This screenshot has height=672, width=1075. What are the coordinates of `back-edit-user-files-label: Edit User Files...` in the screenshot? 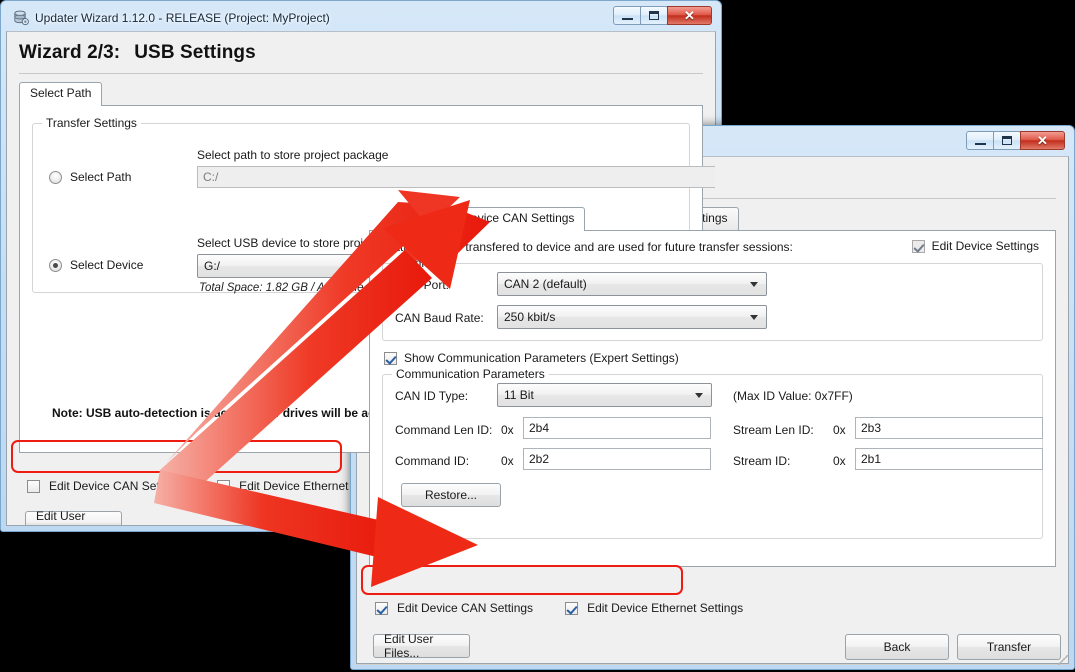 It's located at (61, 517).